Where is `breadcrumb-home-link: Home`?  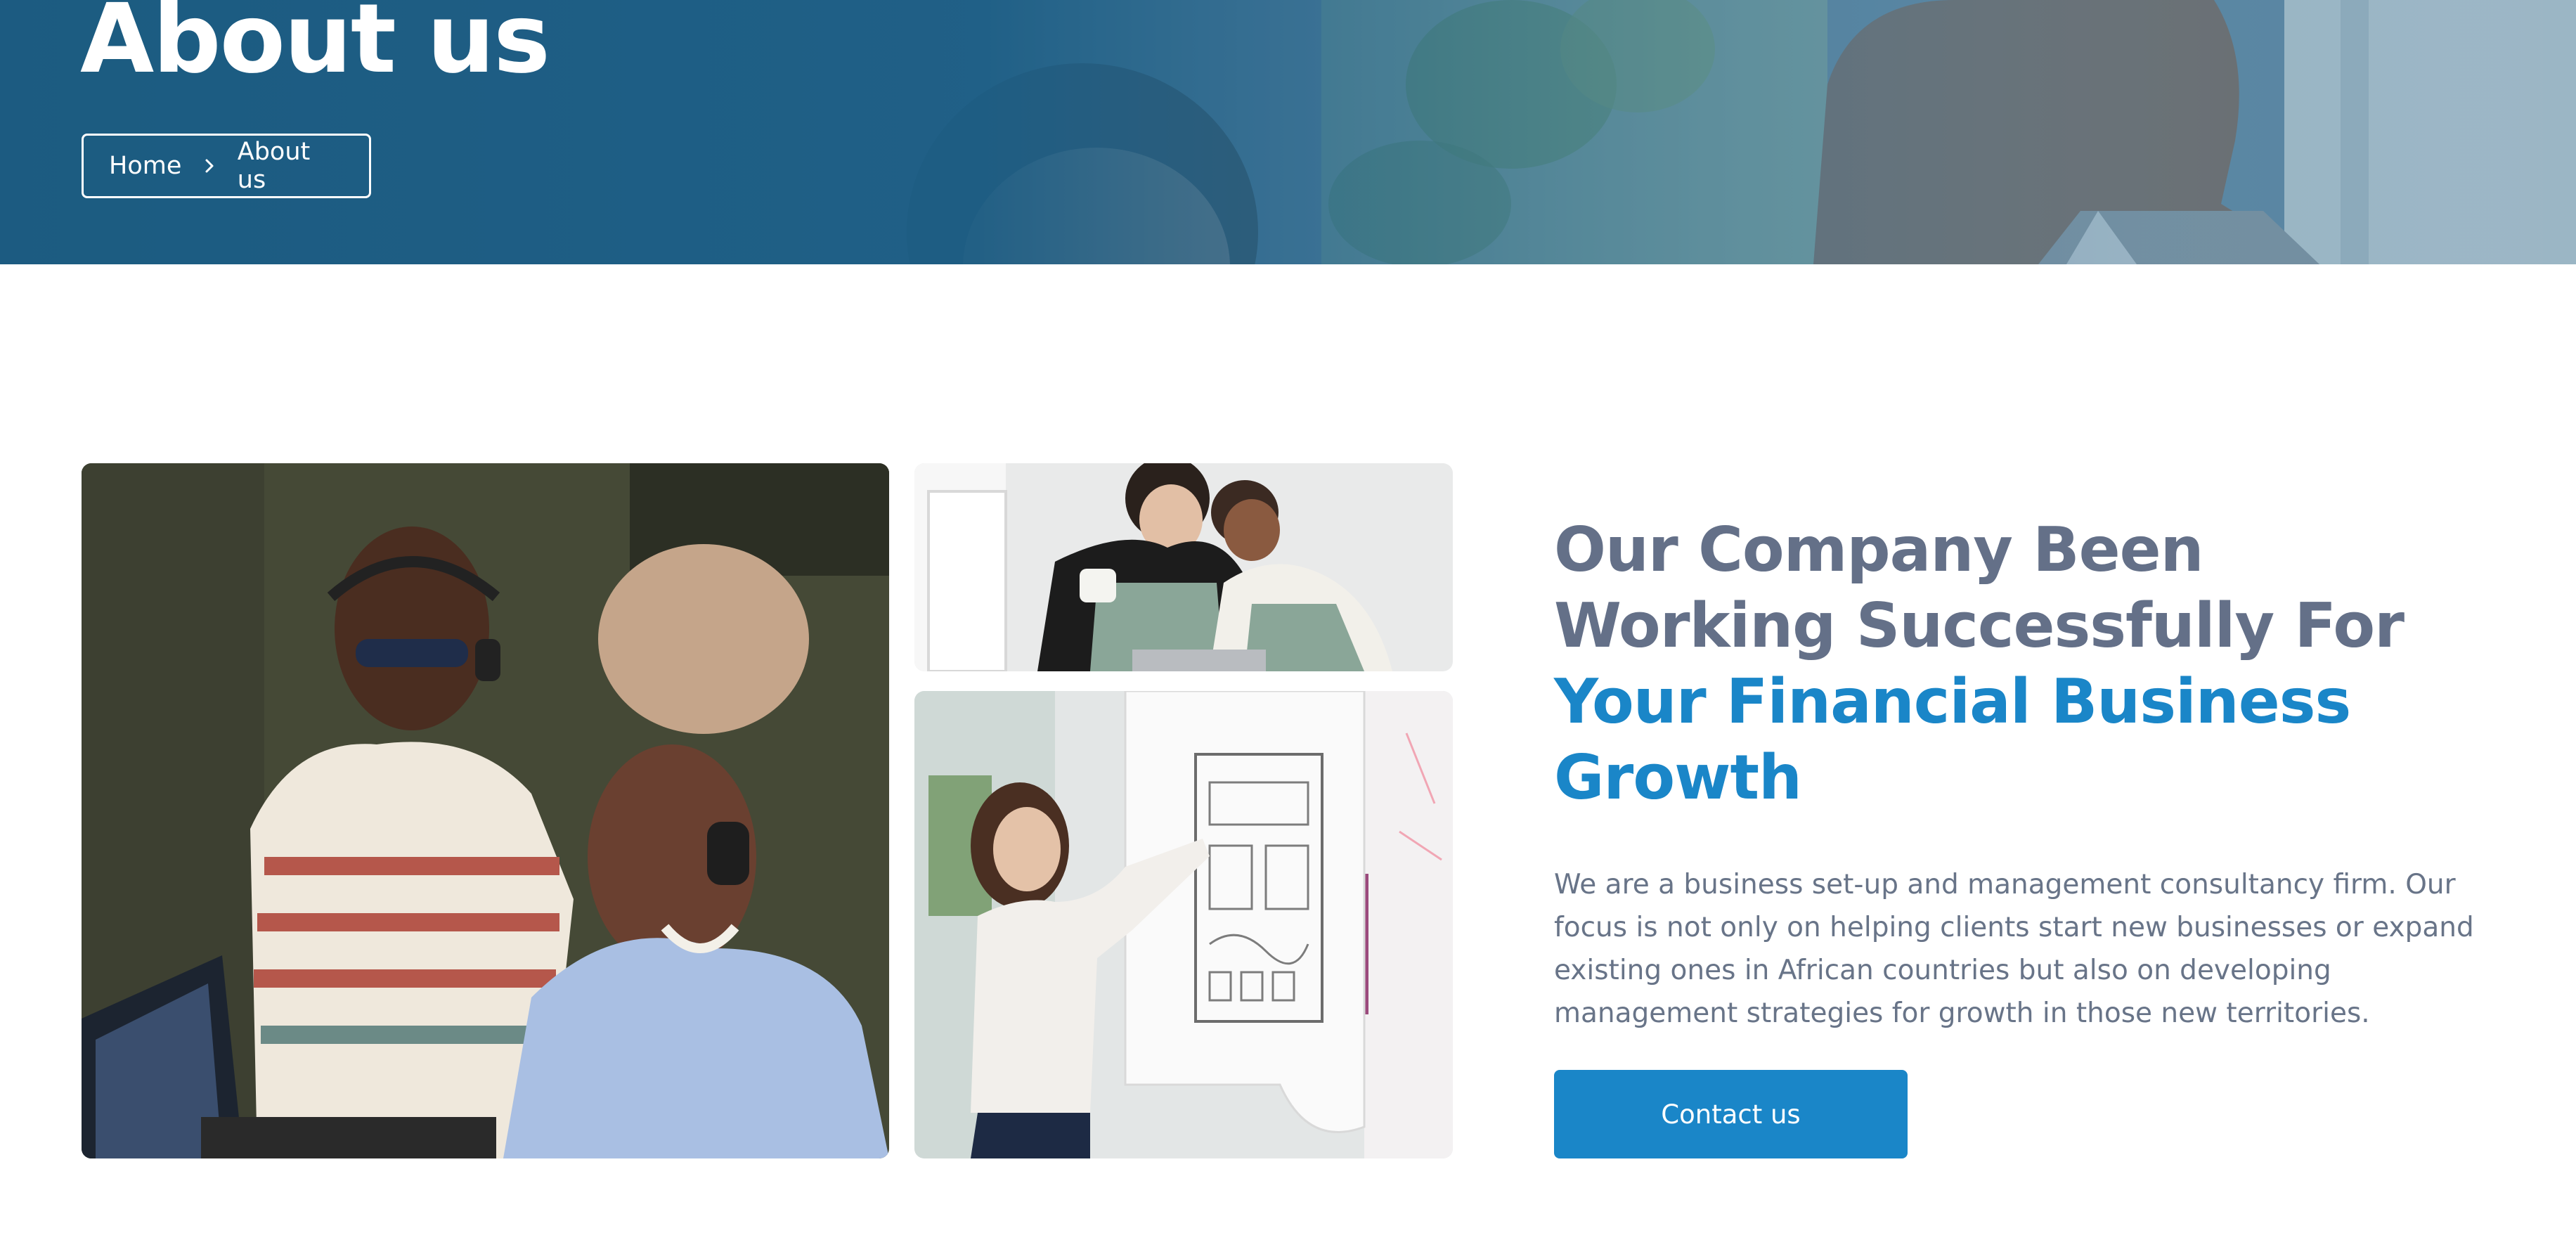 breadcrumb-home-link: Home is located at coordinates (145, 166).